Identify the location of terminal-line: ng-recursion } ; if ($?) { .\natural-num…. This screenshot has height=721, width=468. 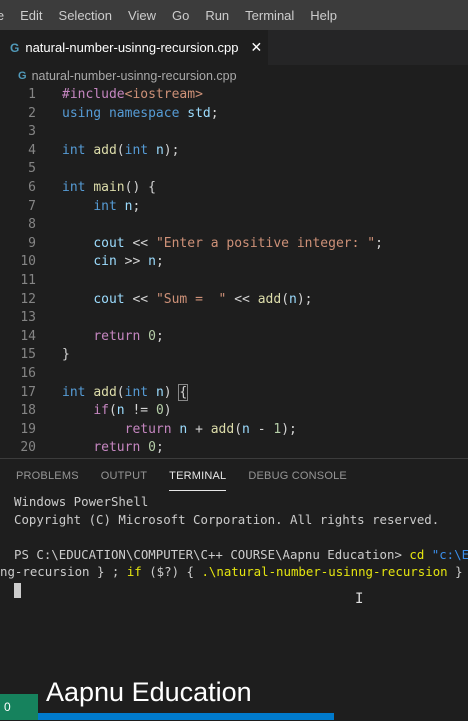
(234, 572).